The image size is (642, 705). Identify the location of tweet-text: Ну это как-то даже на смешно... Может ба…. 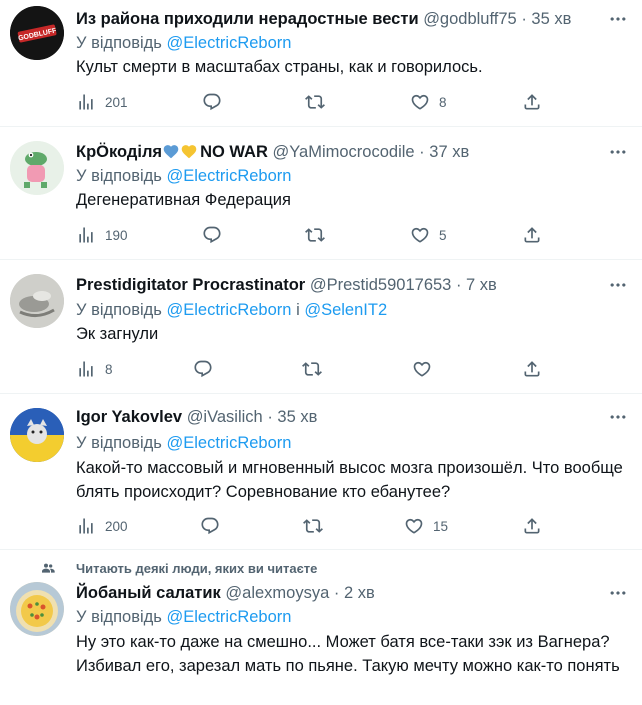
(348, 654).